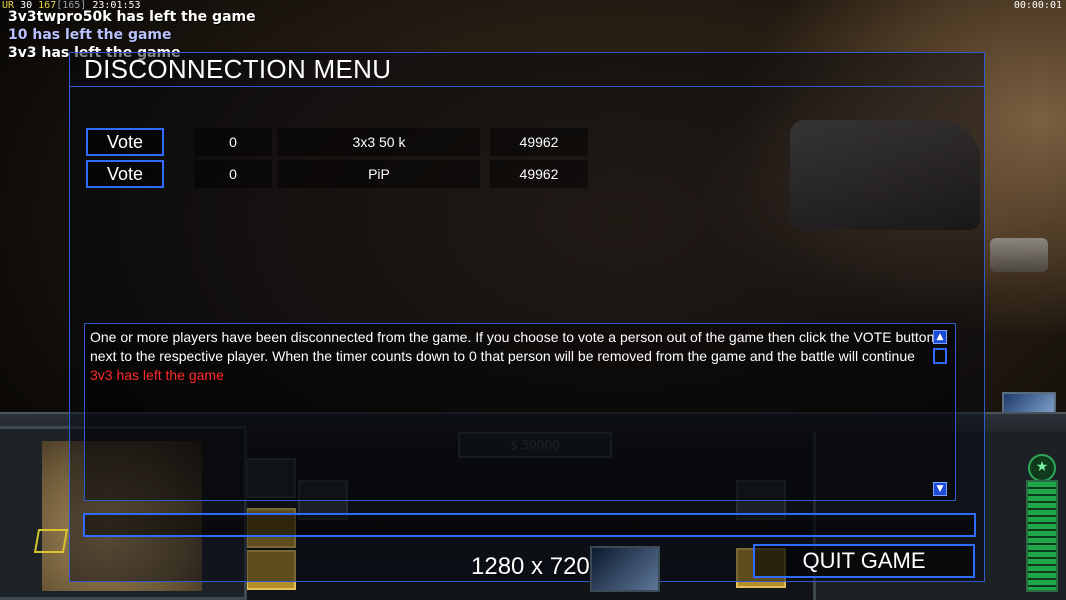  Describe the element at coordinates (940, 413) in the screenshot. I see `message-scrollbar: ▲ ▼` at that location.